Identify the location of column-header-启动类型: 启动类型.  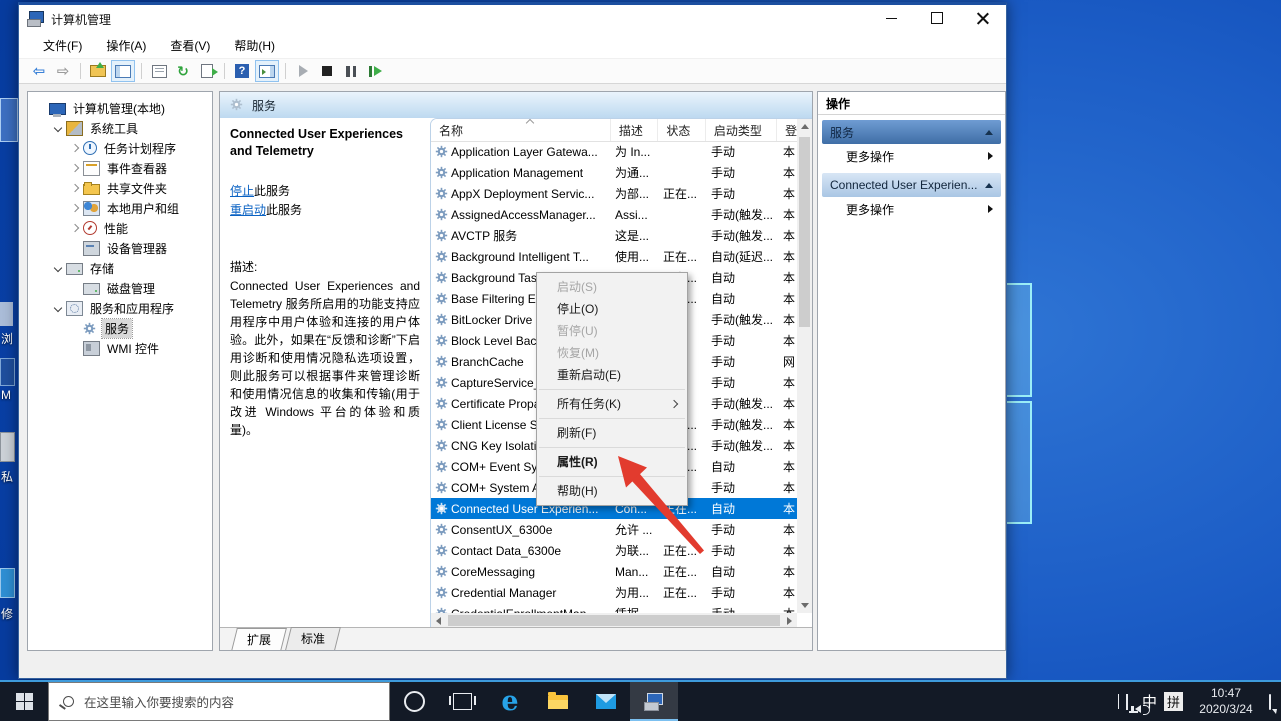
(742, 130).